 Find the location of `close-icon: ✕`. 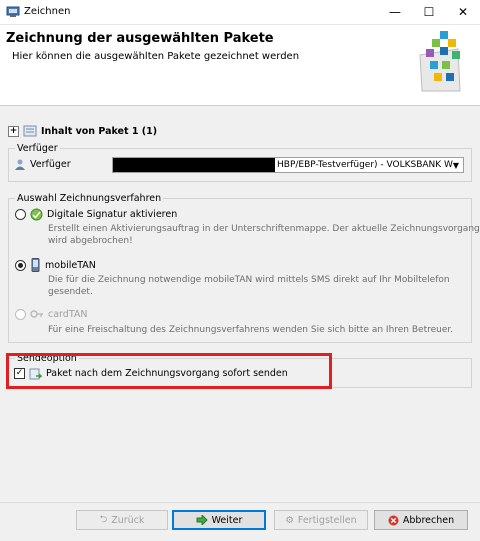

close-icon: ✕ is located at coordinates (463, 12).